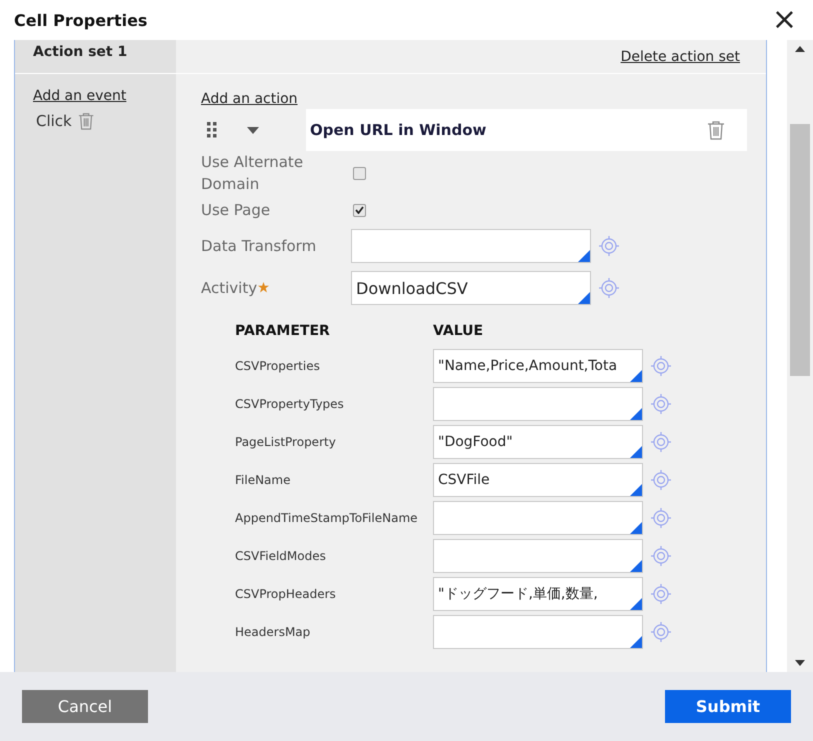  I want to click on parameter-name: HeadersMap, so click(273, 632).